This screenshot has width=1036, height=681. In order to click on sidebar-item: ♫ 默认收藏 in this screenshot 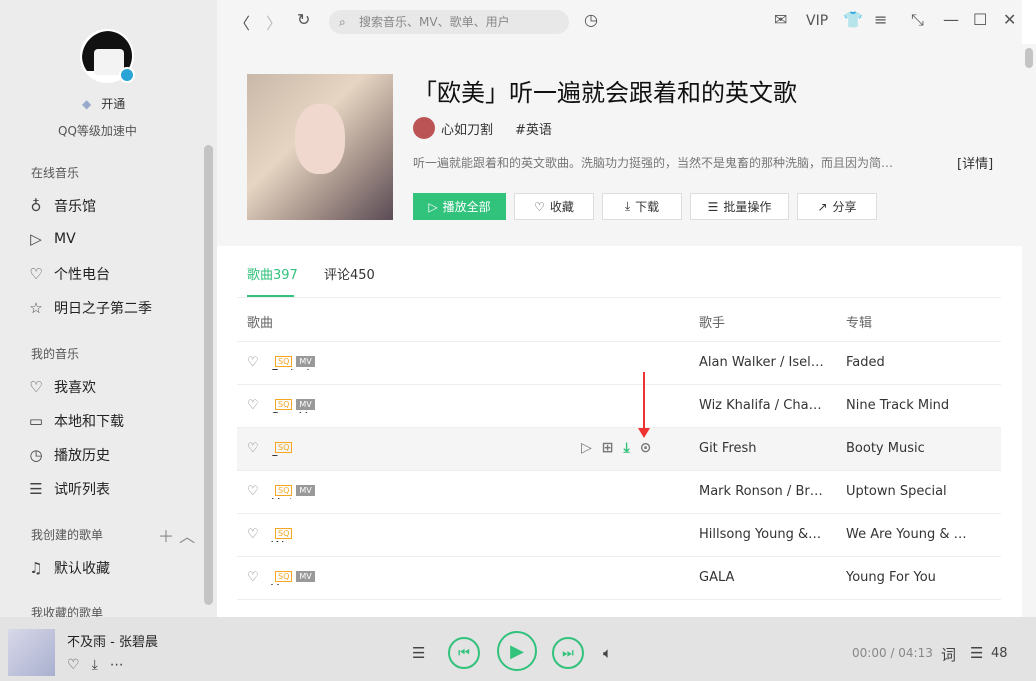, I will do `click(68, 568)`.